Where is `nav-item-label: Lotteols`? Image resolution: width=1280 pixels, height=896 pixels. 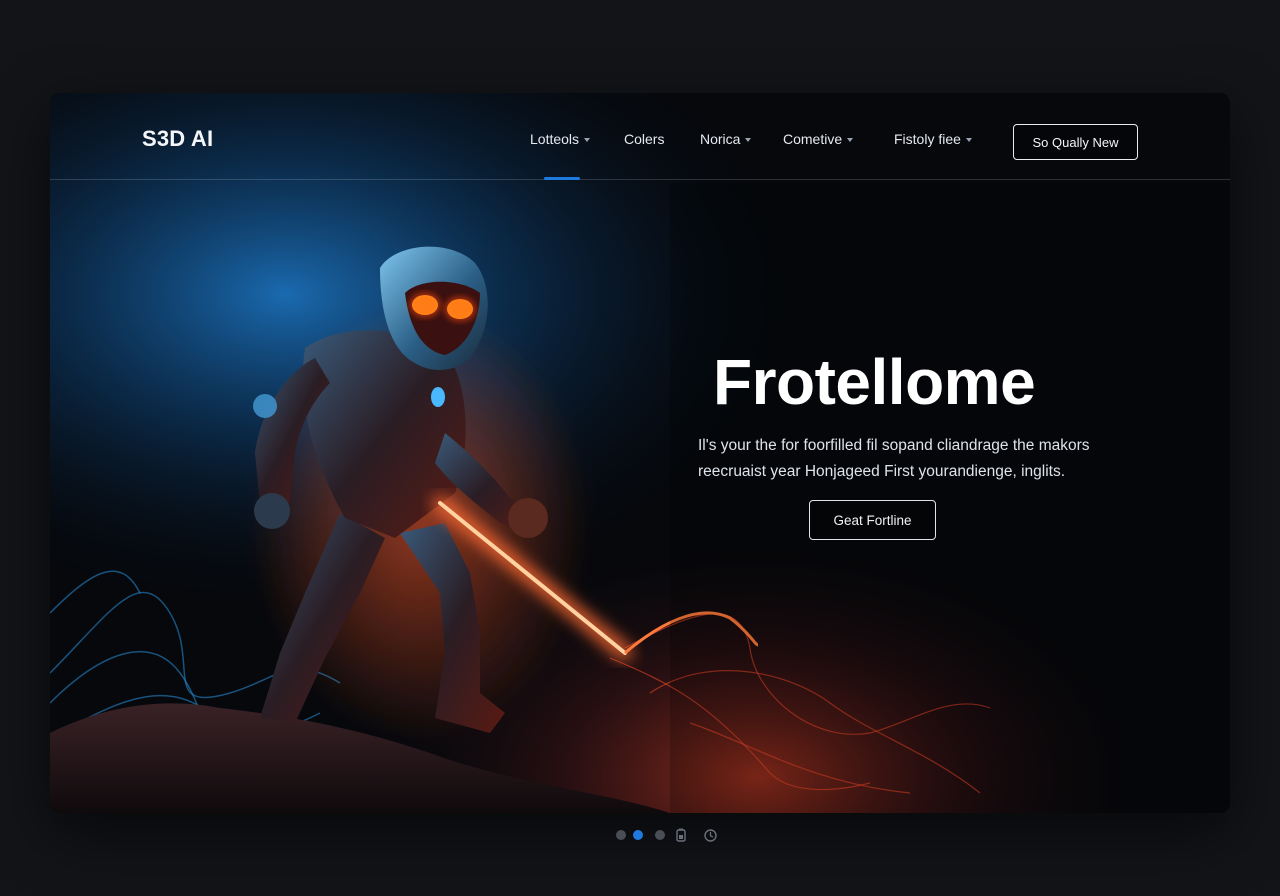 nav-item-label: Lotteols is located at coordinates (555, 139).